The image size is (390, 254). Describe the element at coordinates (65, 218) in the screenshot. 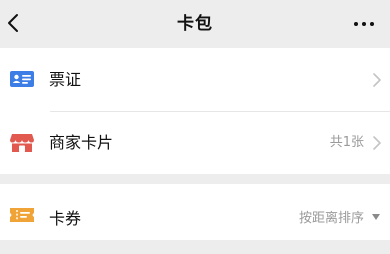

I see `list-item-label: 卡券` at that location.